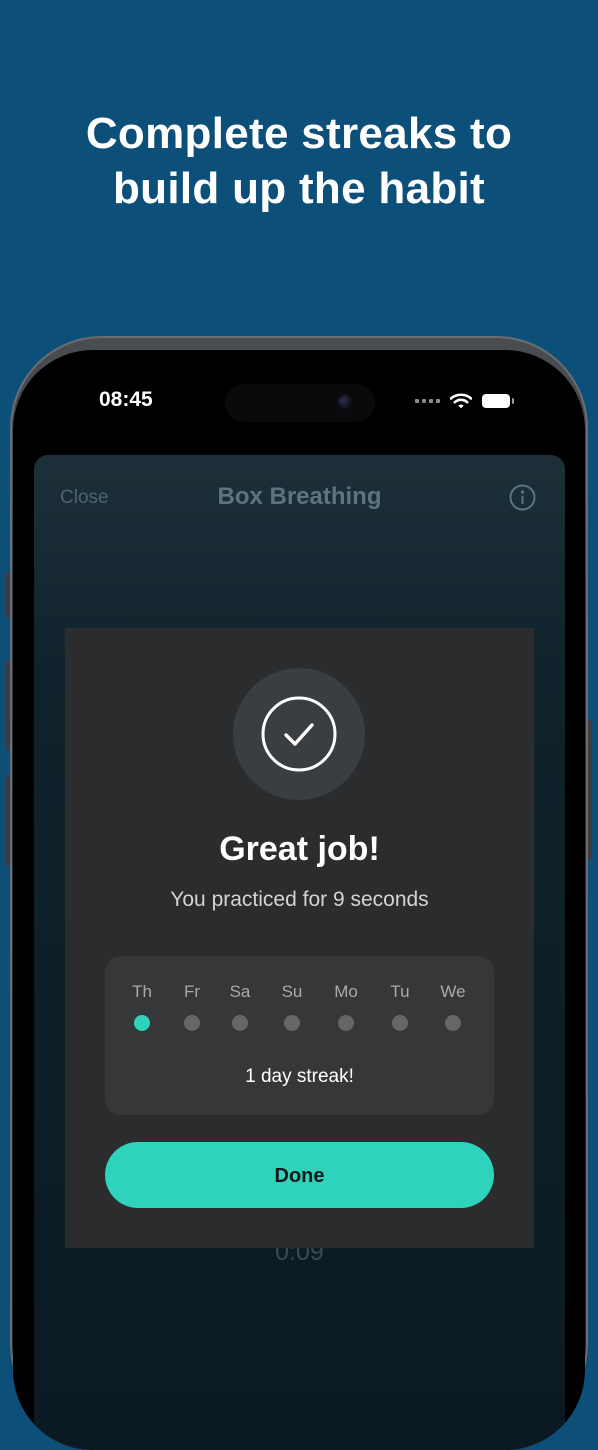  What do you see at coordinates (8, 595) in the screenshot?
I see `action-button` at bounding box center [8, 595].